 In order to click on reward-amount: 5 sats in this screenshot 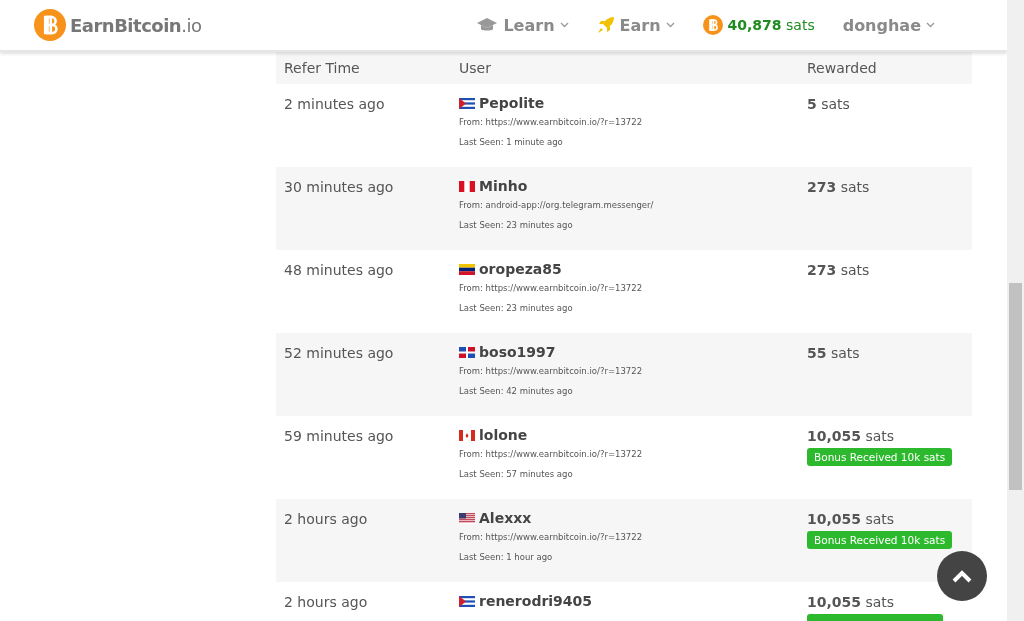, I will do `click(828, 104)`.